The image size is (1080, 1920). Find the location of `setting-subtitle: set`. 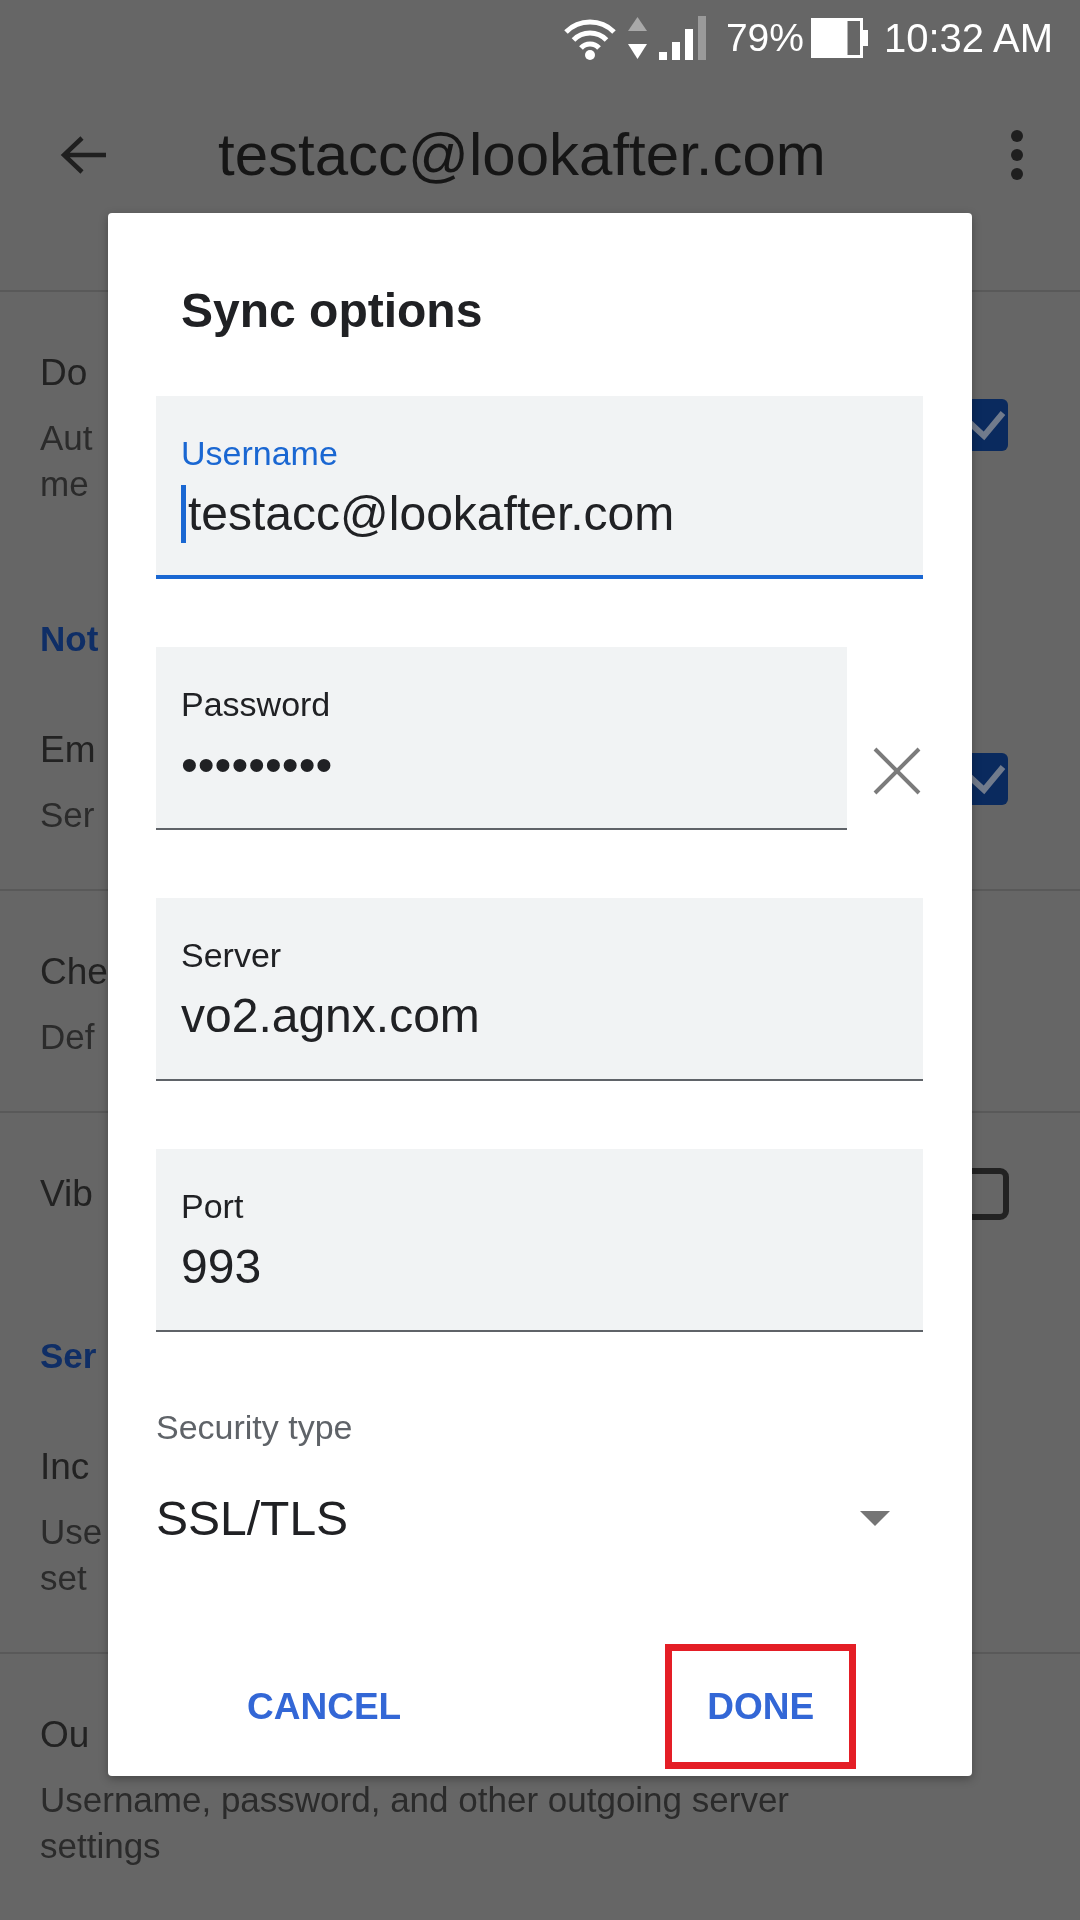

setting-subtitle: set is located at coordinates (63, 1578).